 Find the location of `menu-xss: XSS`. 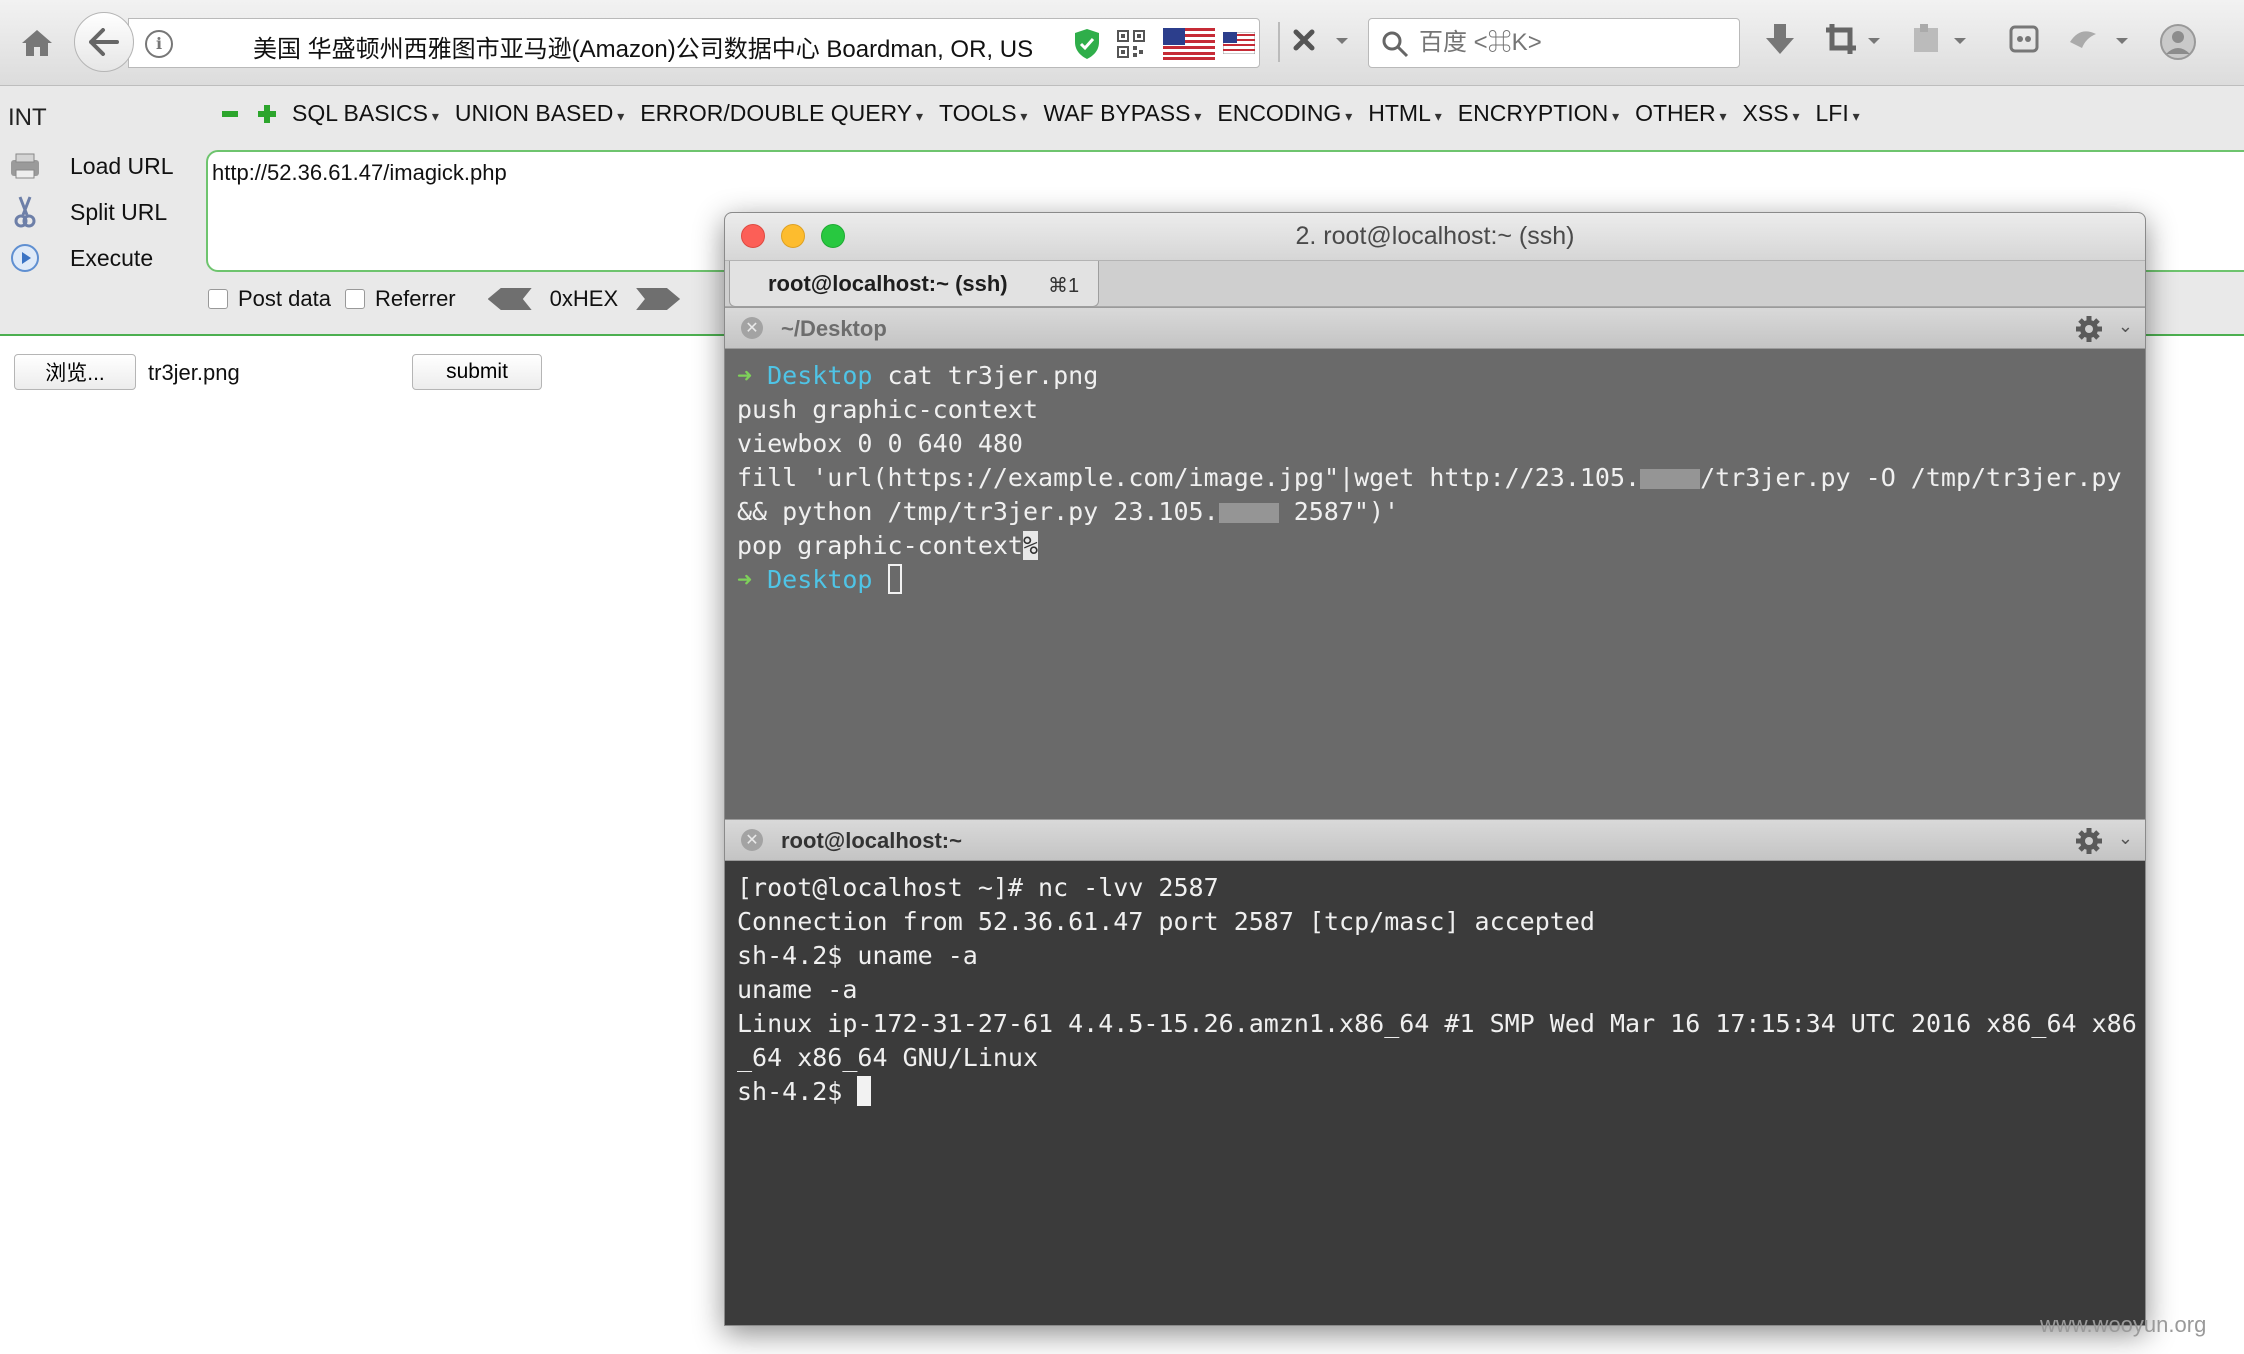

menu-xss: XSS is located at coordinates (1771, 113).